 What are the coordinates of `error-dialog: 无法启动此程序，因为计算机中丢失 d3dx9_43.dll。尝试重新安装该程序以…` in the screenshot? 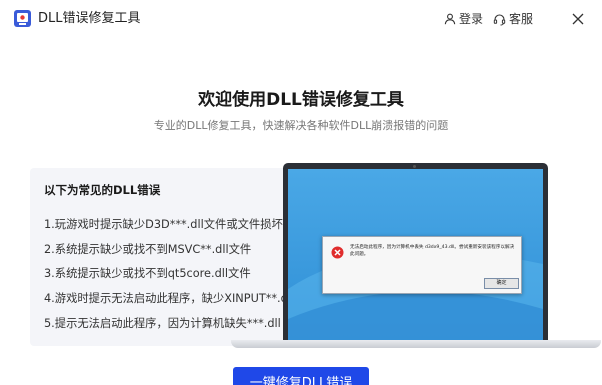 It's located at (422, 265).